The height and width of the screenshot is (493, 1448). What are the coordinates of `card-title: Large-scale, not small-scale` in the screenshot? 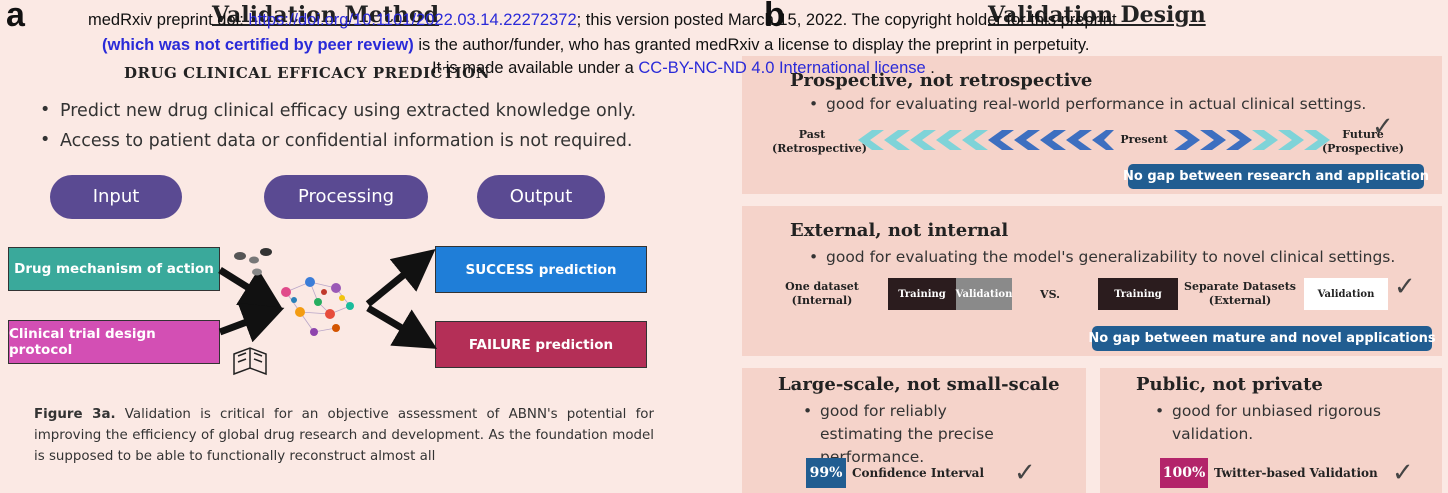 It's located at (919, 384).